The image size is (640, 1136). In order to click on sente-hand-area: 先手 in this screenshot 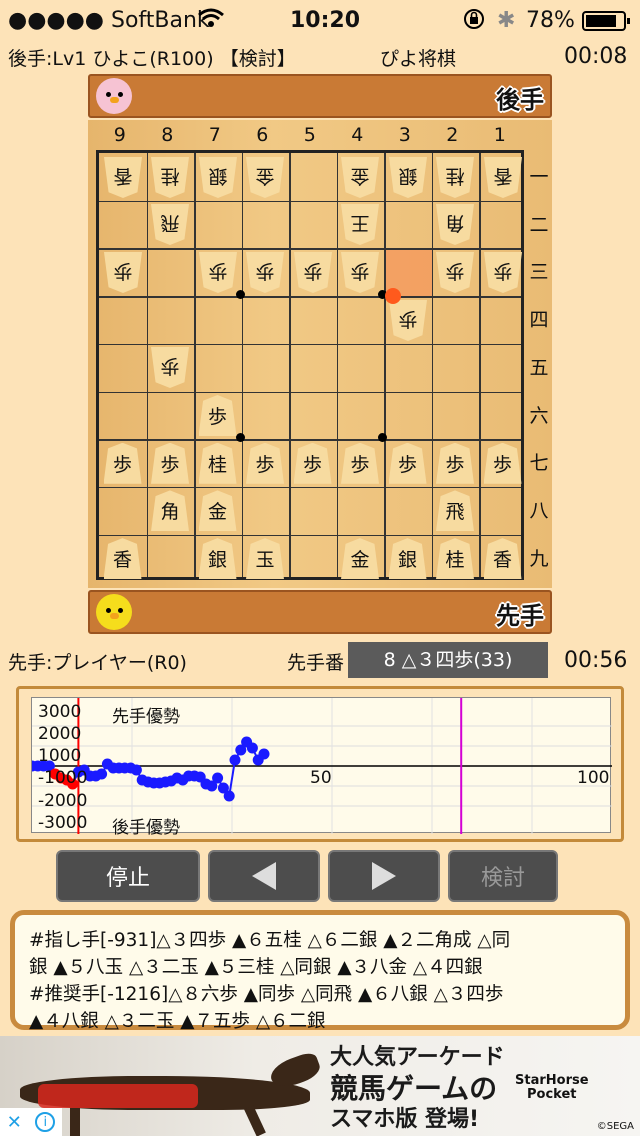, I will do `click(320, 612)`.